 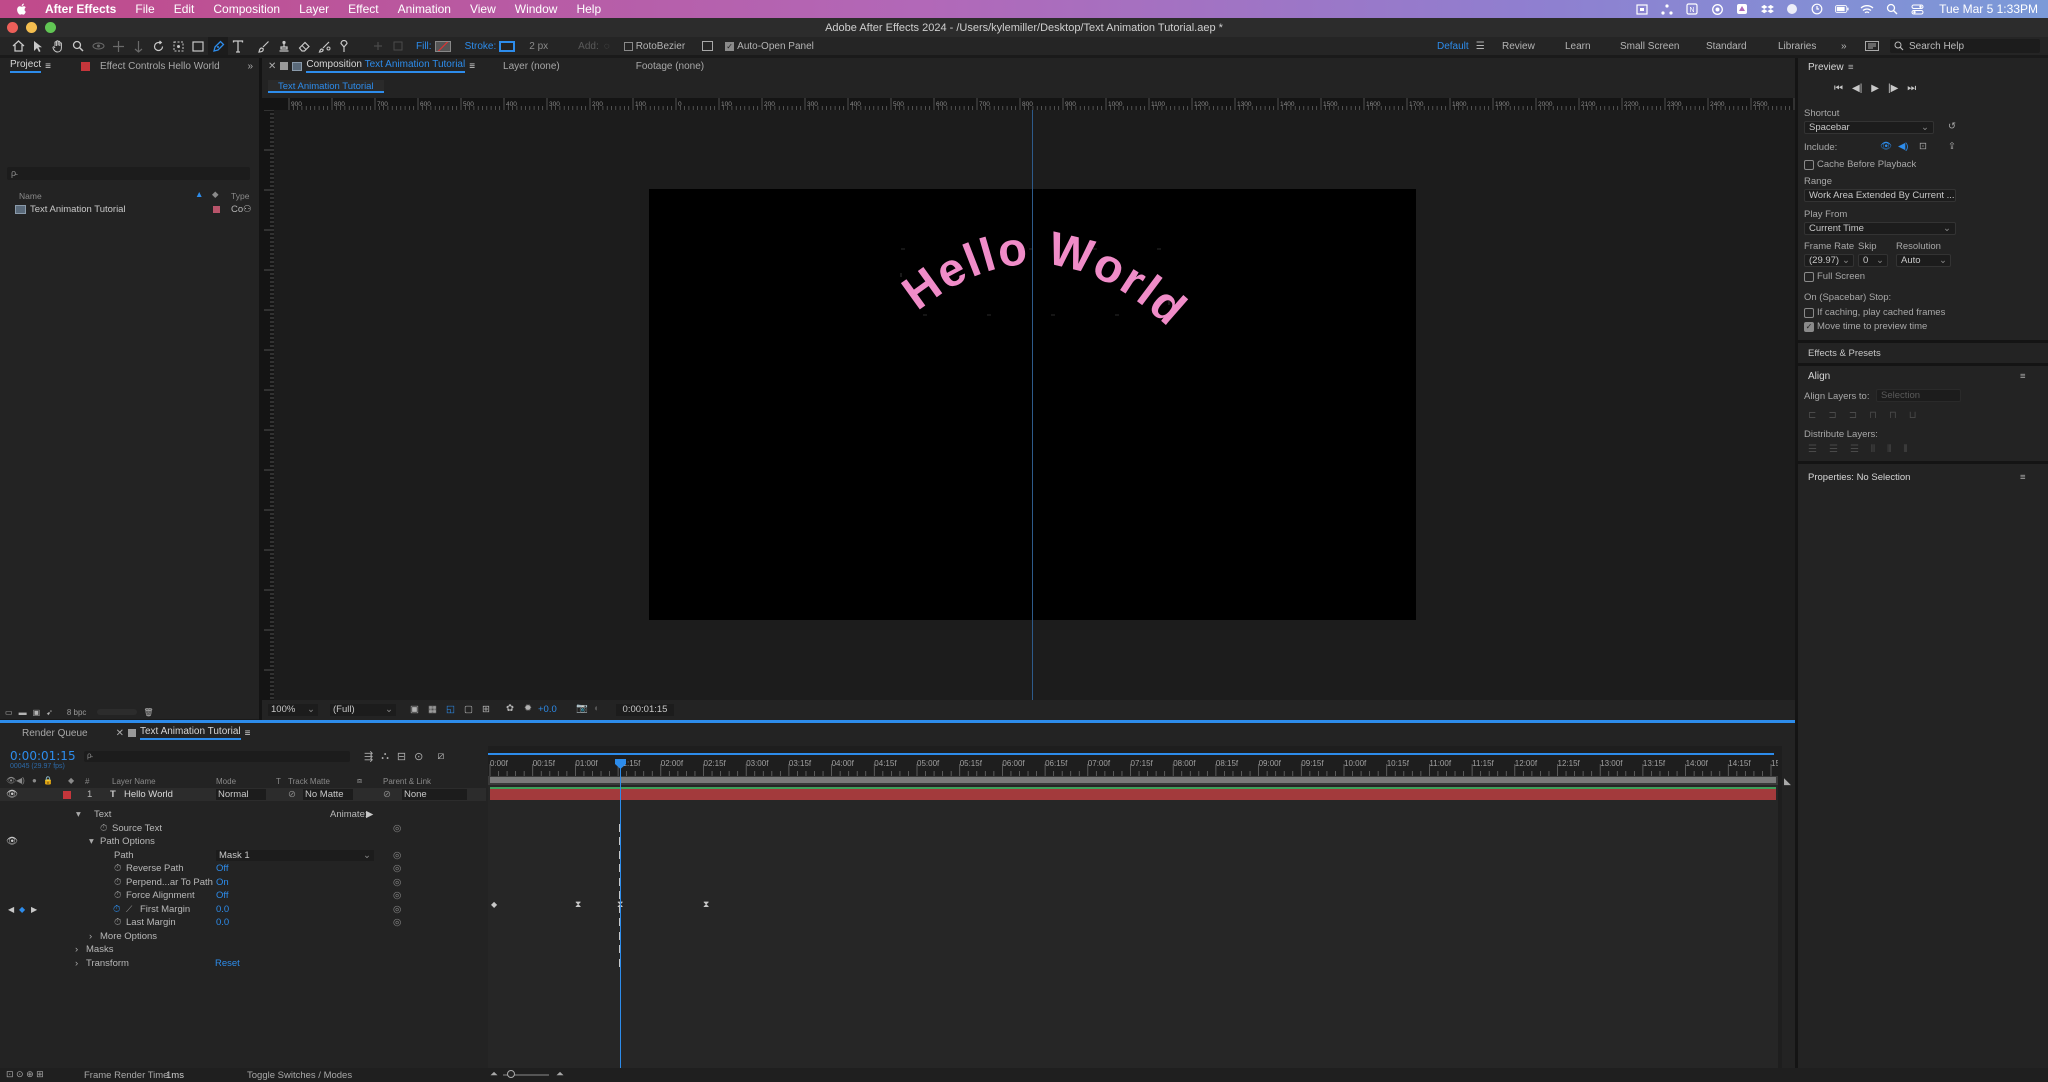 I want to click on include-overlays-icon: ⊡, so click(x=1923, y=146).